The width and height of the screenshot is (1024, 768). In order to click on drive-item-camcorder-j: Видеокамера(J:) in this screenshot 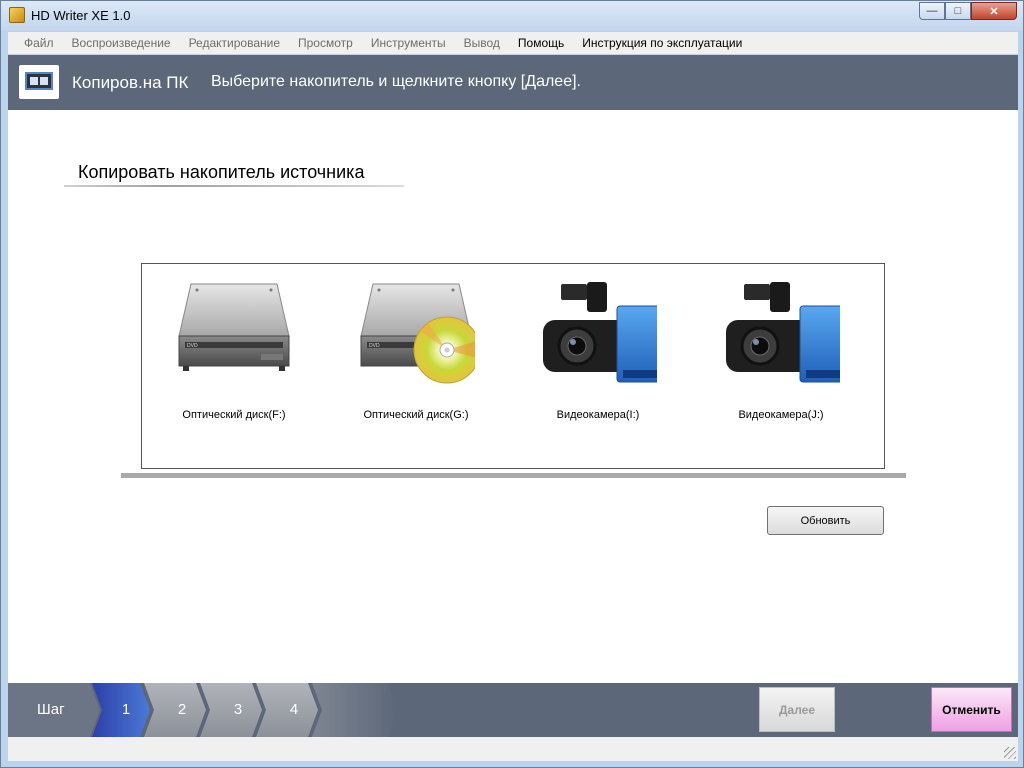, I will do `click(781, 364)`.